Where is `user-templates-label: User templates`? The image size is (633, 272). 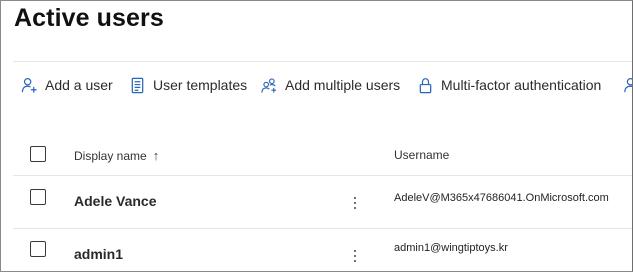 user-templates-label: User templates is located at coordinates (200, 85).